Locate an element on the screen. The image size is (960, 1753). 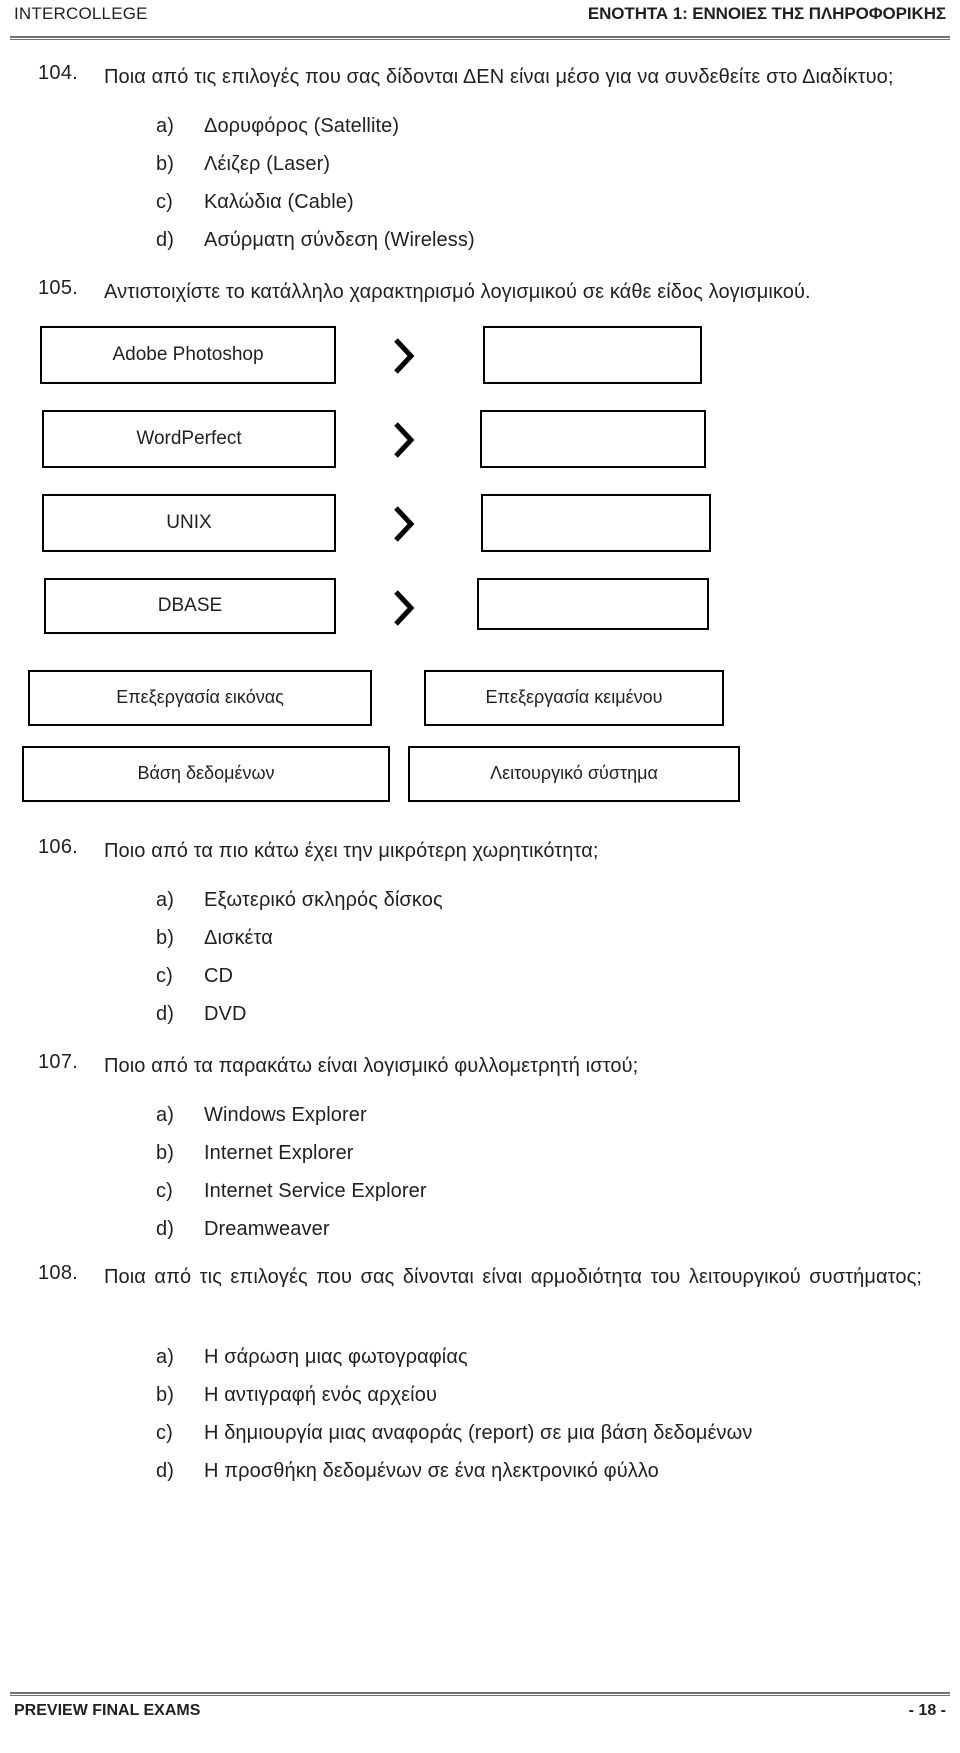
match-source-box: UNIX is located at coordinates (189, 523).